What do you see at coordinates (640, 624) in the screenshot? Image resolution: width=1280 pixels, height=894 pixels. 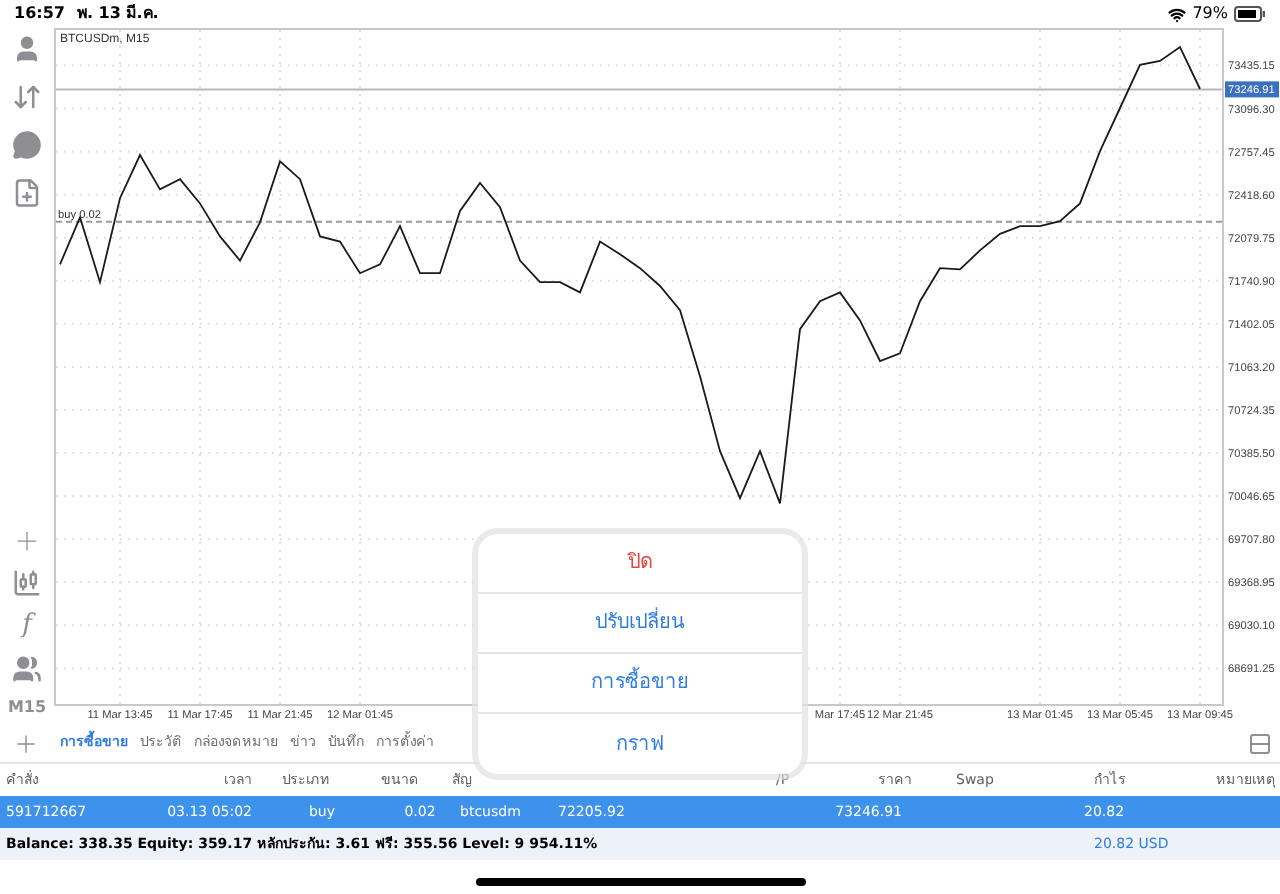 I see `menu-item: ปรับเปลี่ยน` at bounding box center [640, 624].